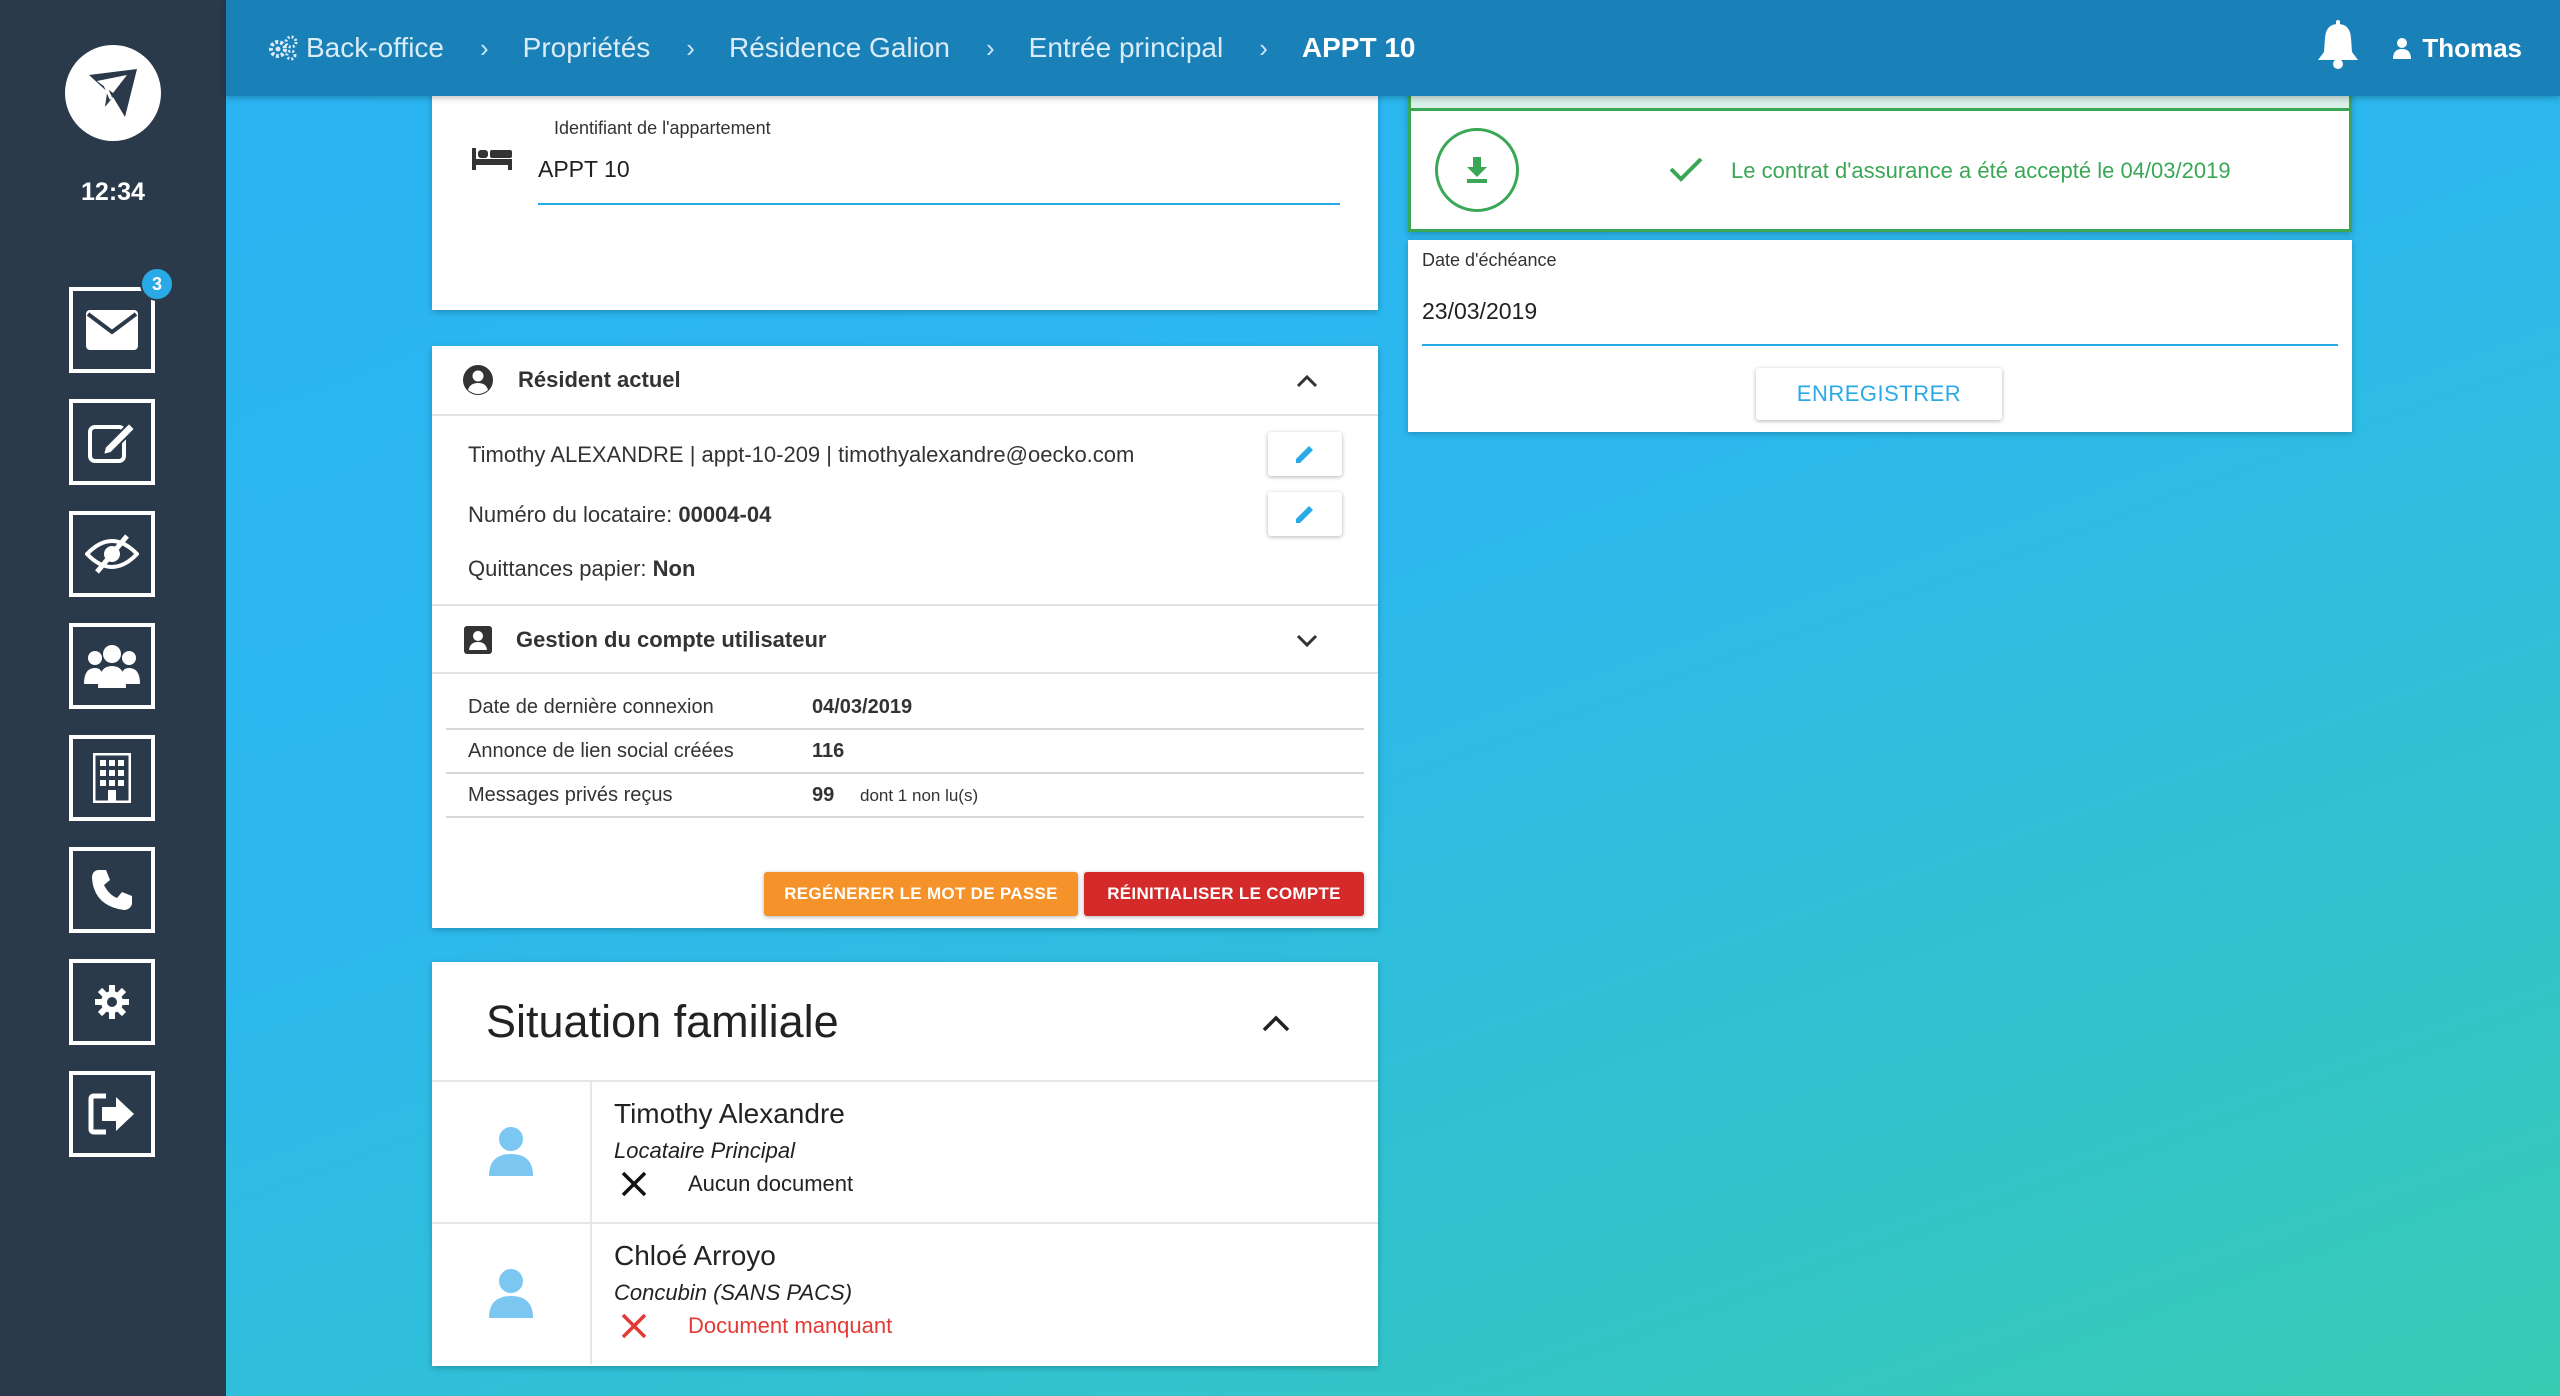 This screenshot has width=2560, height=1396. I want to click on breadcrumb-residence: Résidence Galion, so click(839, 48).